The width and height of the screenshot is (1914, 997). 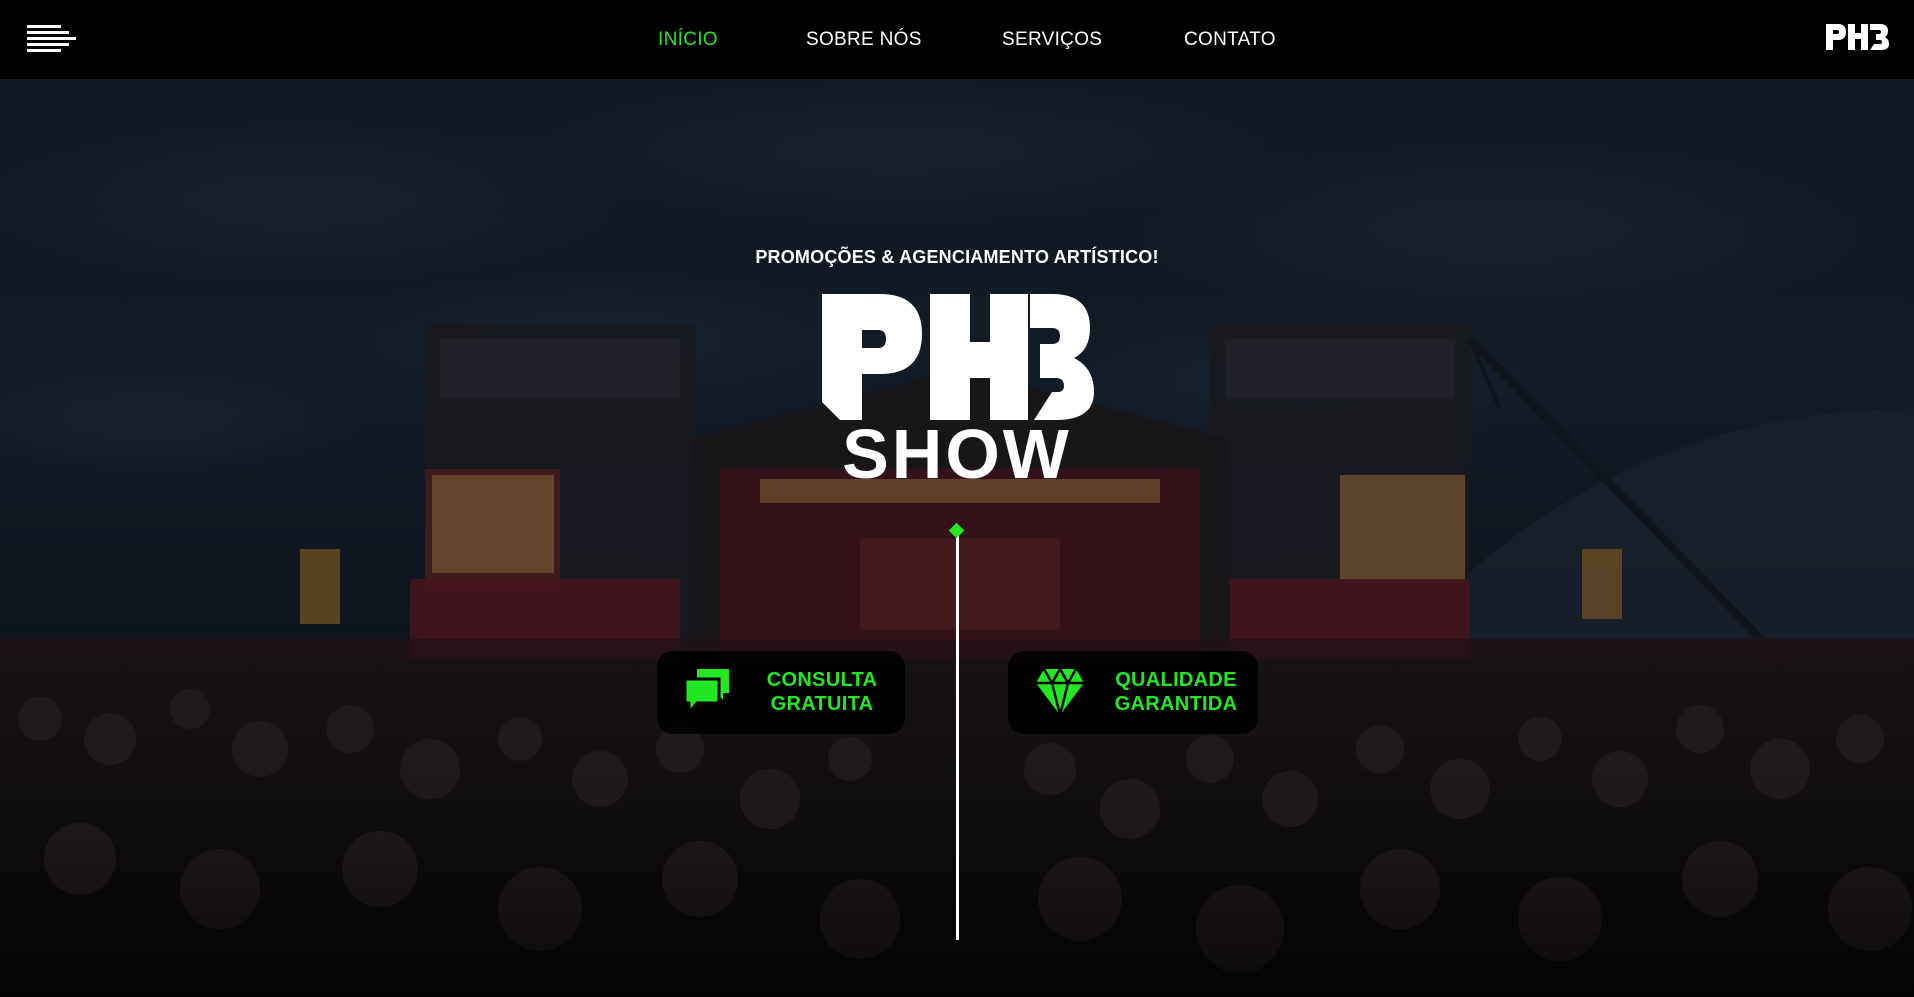 I want to click on feature-line1: CONSULTA, so click(x=822, y=680).